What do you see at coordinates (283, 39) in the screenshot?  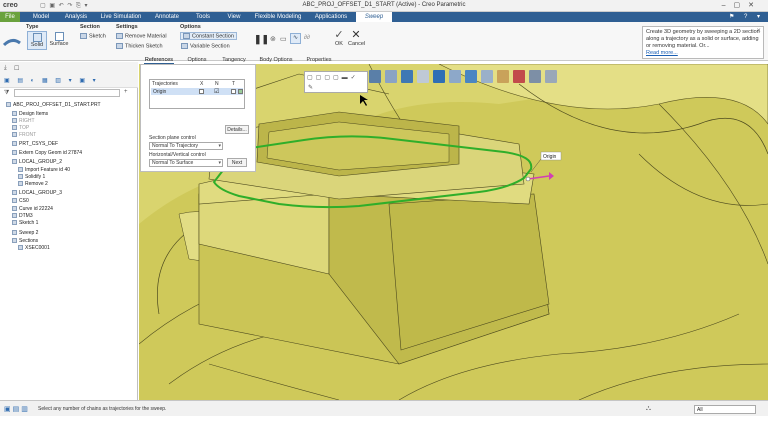 I see `verify-icon: ▭` at bounding box center [283, 39].